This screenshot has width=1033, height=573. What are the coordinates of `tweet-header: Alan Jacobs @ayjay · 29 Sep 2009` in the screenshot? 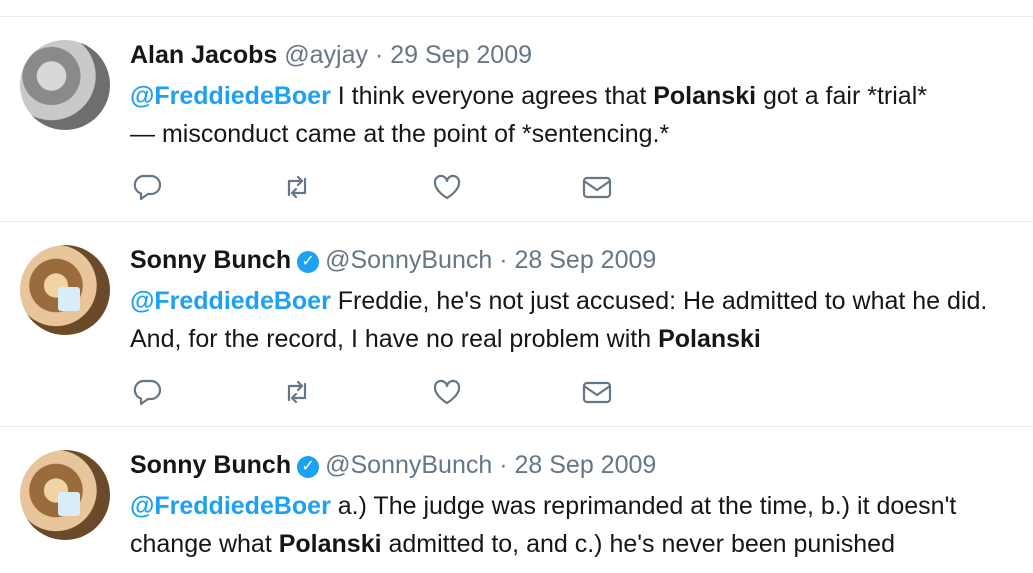 It's located at (331, 55).